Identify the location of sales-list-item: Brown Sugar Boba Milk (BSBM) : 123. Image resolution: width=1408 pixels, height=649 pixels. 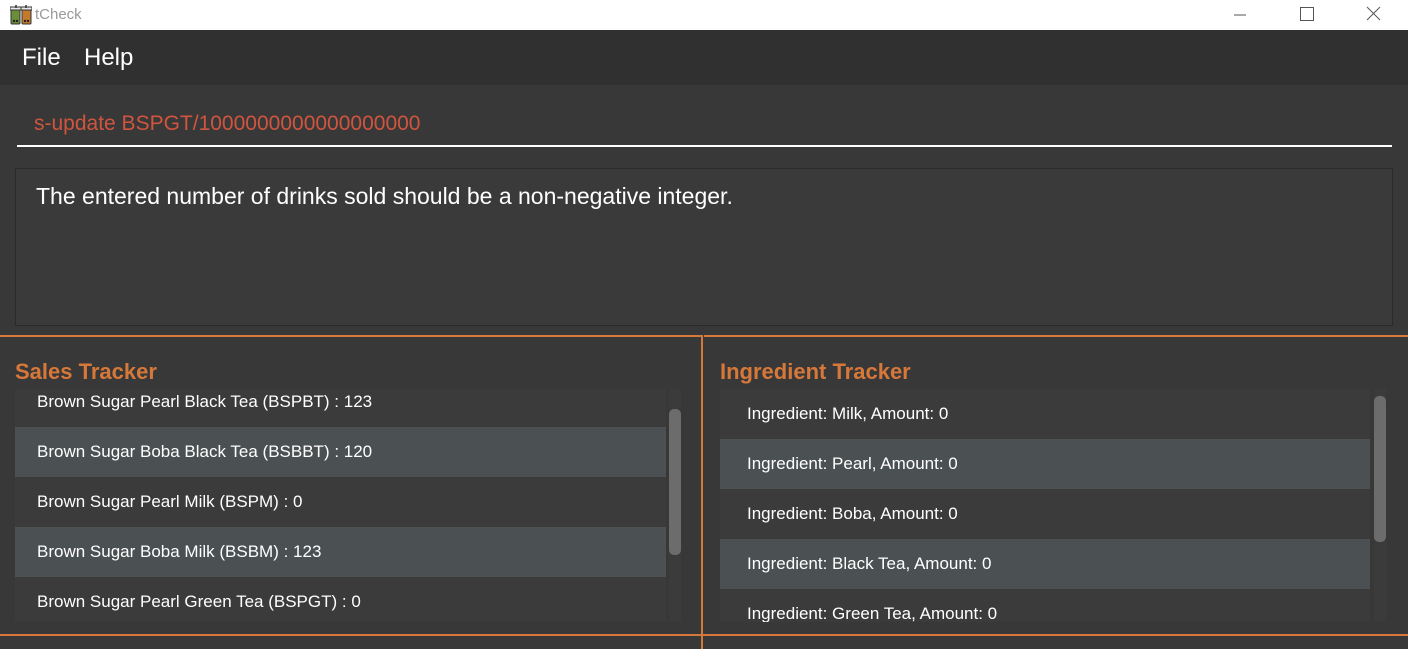
(340, 552).